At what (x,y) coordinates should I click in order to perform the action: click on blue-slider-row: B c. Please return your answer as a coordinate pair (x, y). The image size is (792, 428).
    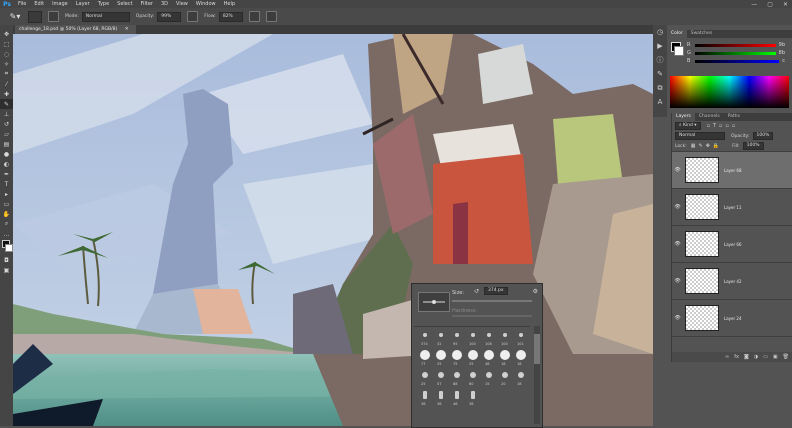
    Looking at the image, I should click on (736, 61).